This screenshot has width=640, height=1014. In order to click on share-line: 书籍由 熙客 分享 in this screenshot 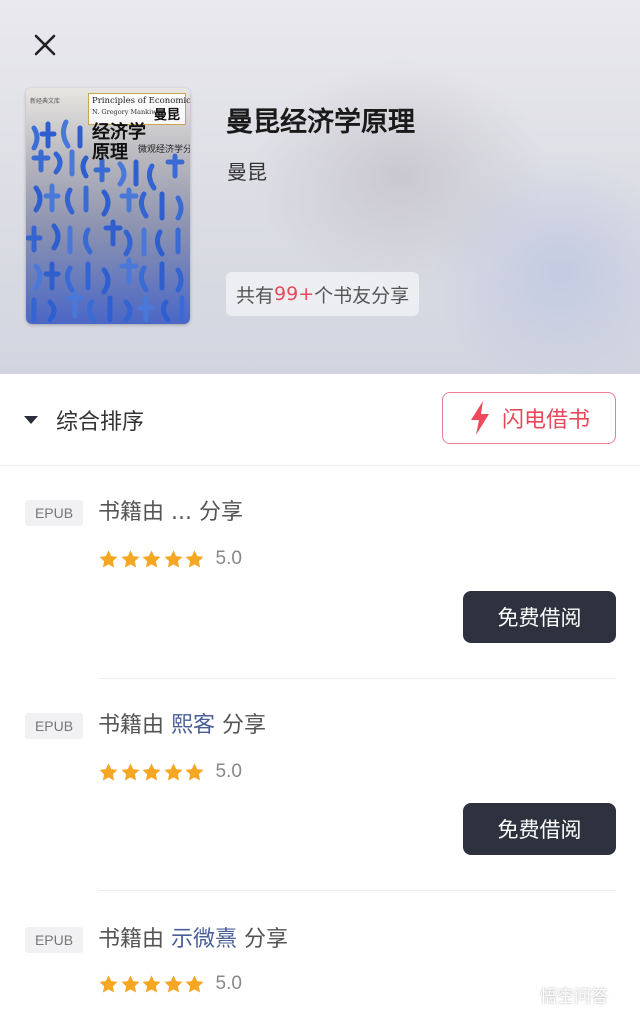, I will do `click(182, 723)`.